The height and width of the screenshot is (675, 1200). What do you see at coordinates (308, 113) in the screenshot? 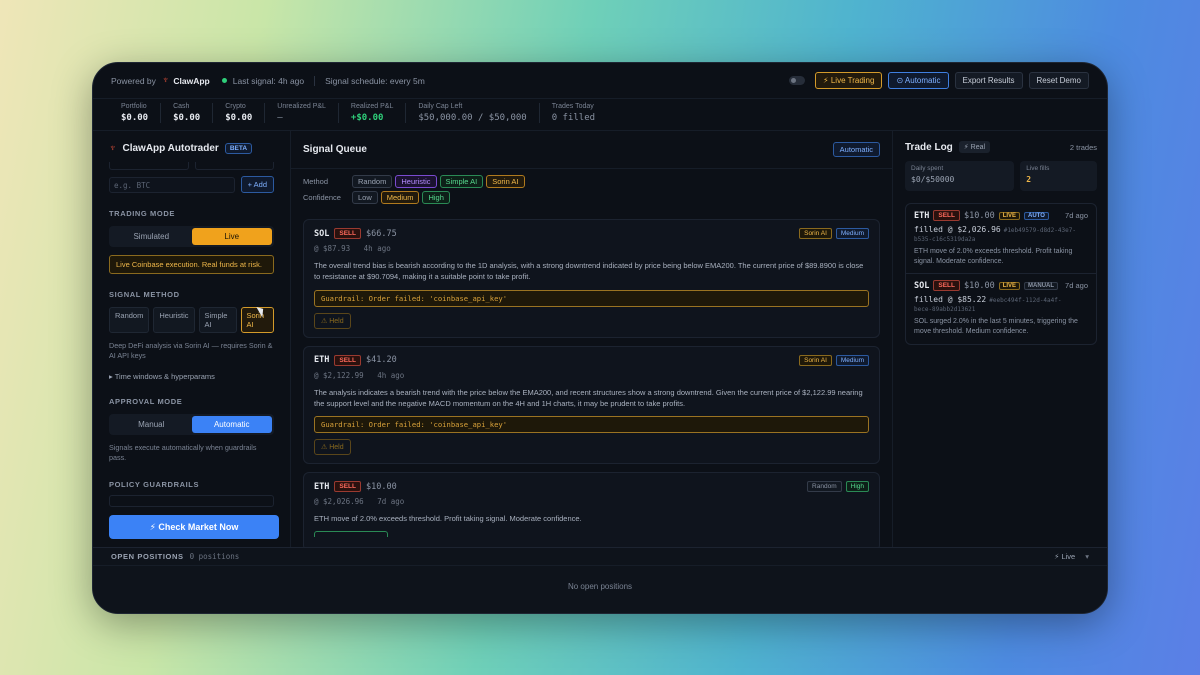
I see `stat-unrealized-pnl: Unrealized P&L —` at bounding box center [308, 113].